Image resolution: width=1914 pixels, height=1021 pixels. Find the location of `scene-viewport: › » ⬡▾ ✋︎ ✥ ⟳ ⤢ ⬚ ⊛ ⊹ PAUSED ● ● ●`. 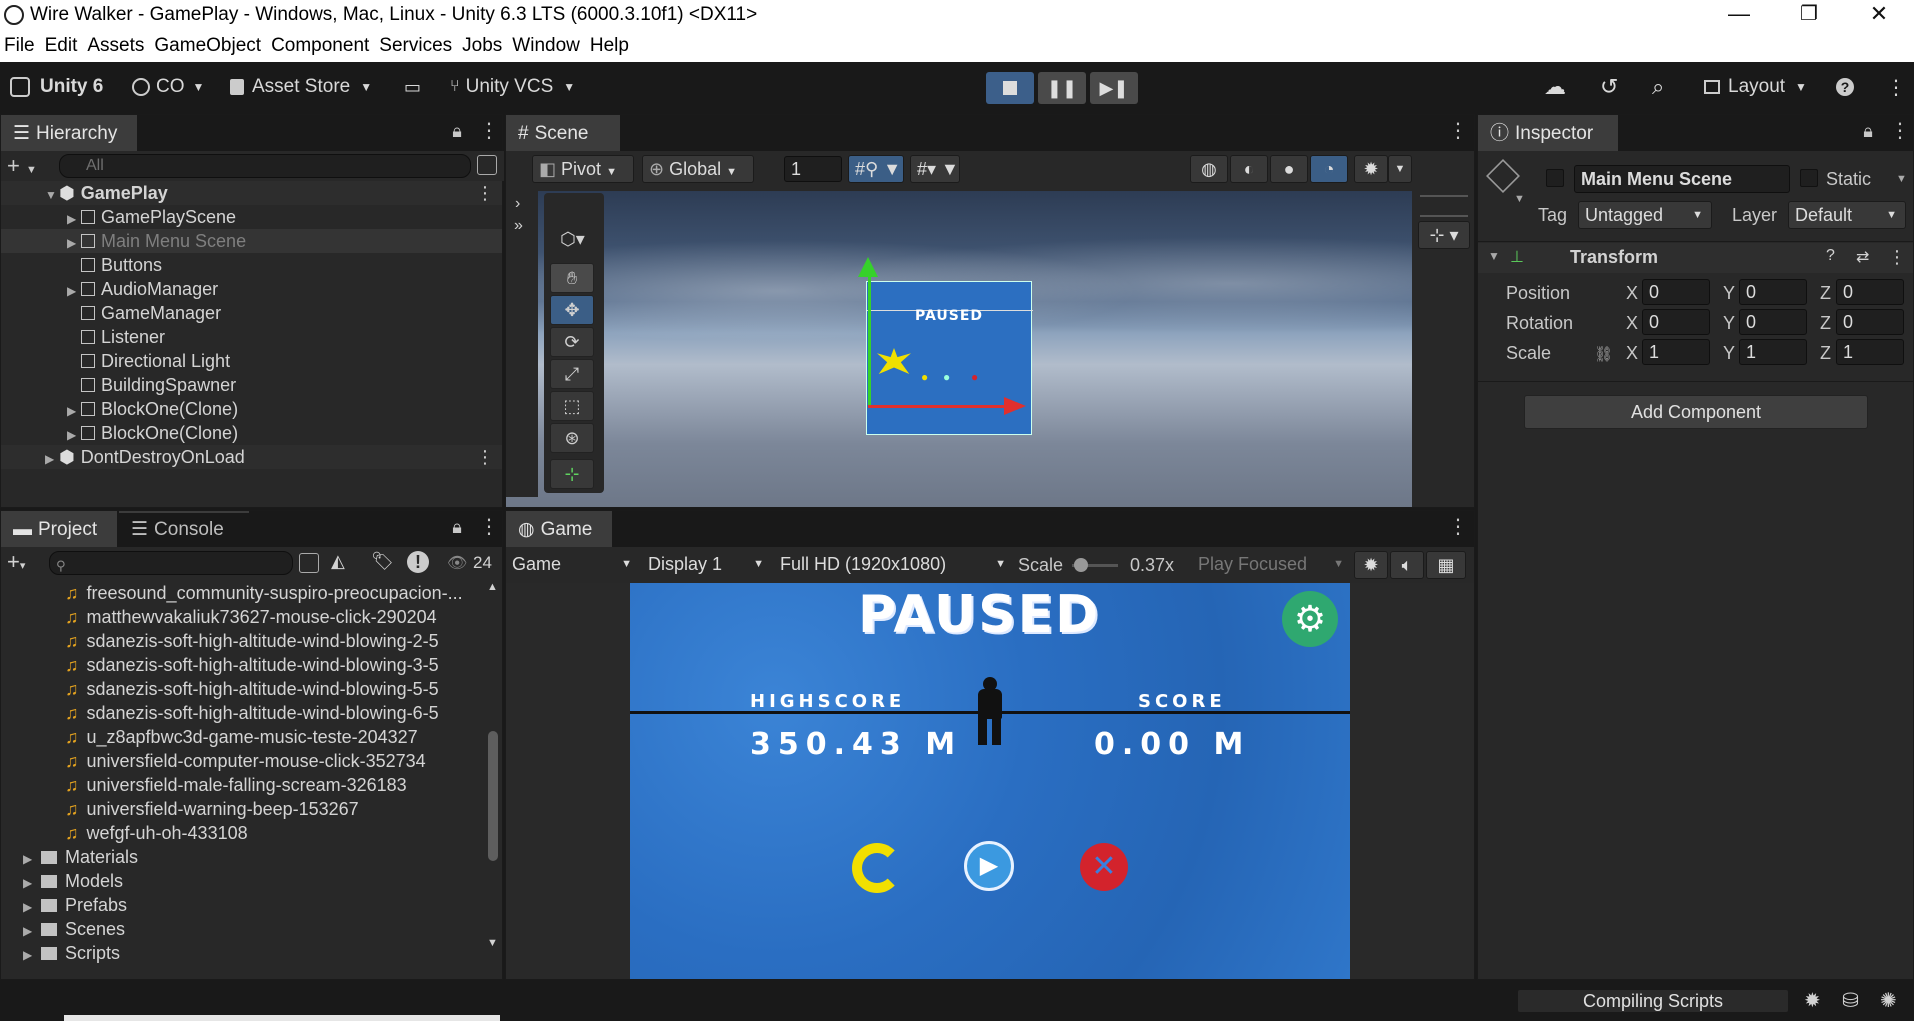

scene-viewport: › » ⬡▾ ✋︎ ✥ ⟳ ⤢ ⬚ ⊛ ⊹ PAUSED ● ● ● is located at coordinates (959, 349).